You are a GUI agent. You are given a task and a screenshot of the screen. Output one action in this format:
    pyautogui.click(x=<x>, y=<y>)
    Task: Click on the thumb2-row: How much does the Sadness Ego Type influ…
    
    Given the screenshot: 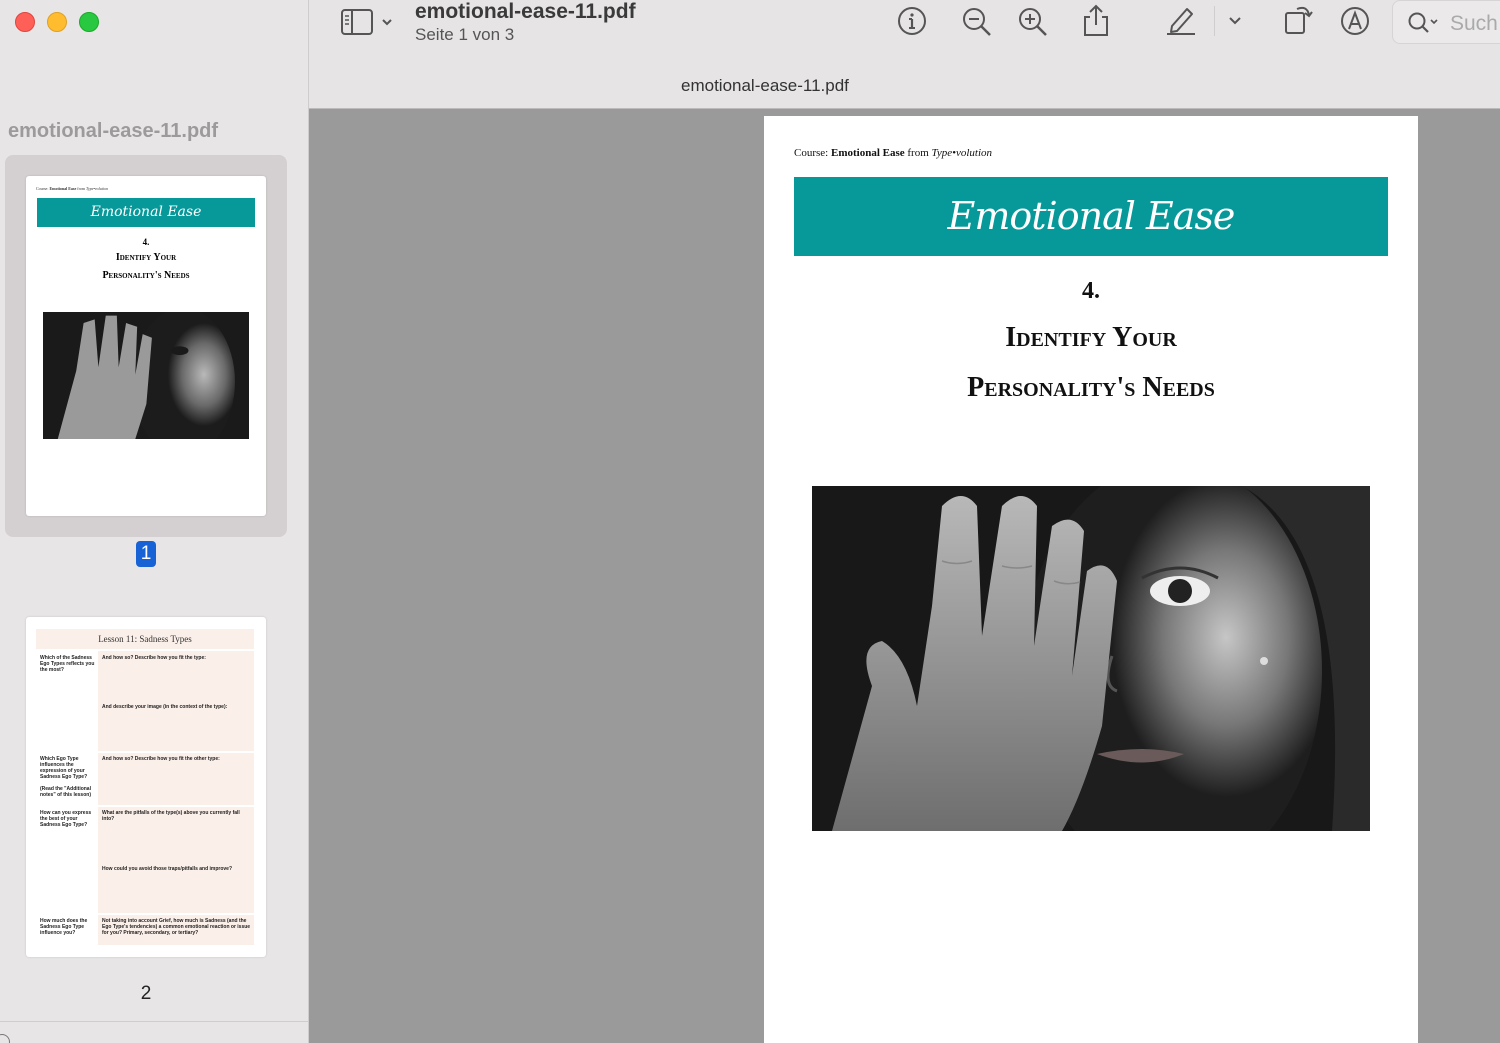 What is the action you would take?
    pyautogui.click(x=145, y=930)
    